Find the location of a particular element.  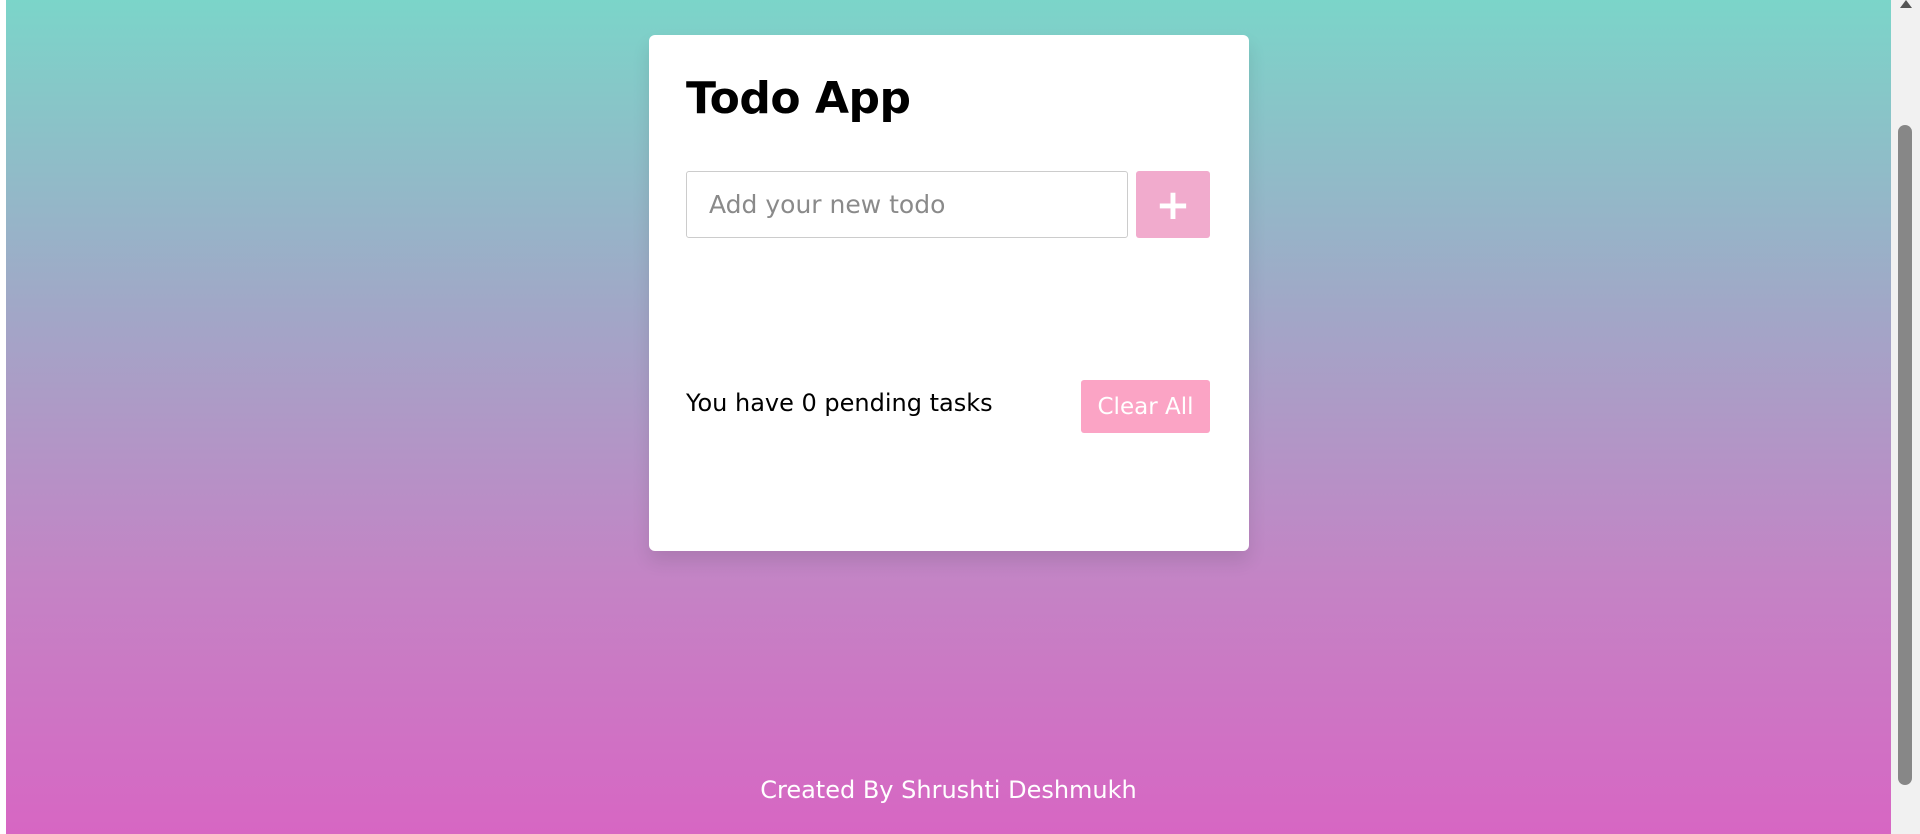

footer-credit: Created By Shrushti Deshmukh is located at coordinates (948, 790).